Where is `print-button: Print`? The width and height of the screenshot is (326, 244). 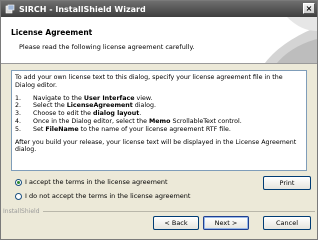 print-button: Print is located at coordinates (287, 183).